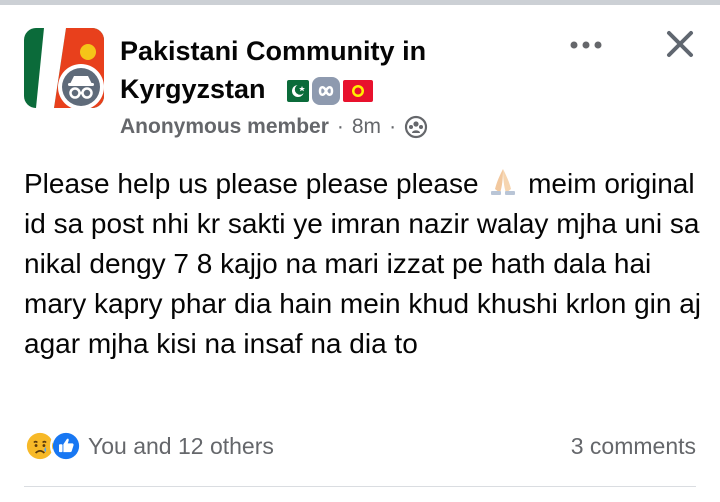 The height and width of the screenshot is (502, 720). Describe the element at coordinates (273, 70) in the screenshot. I see `group-name-text: Pakistani Community in Kyrgyzstan` at that location.